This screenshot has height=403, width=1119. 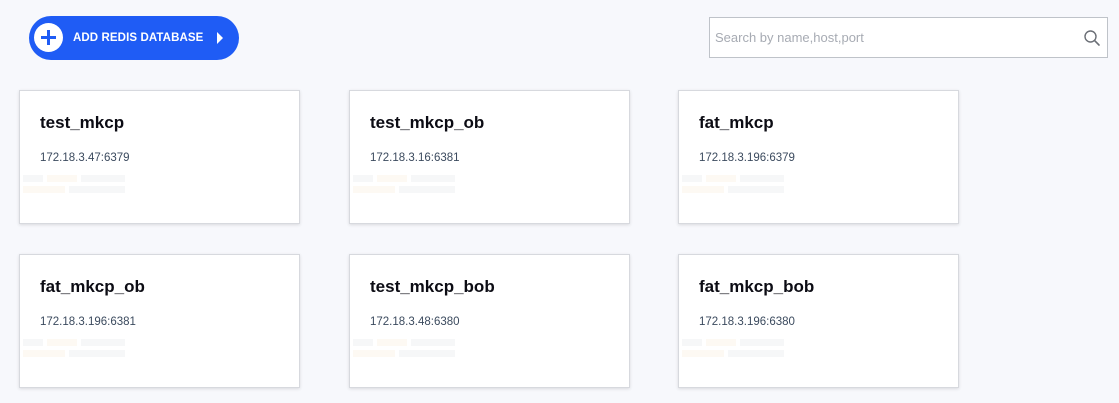 What do you see at coordinates (818, 157) in the screenshot?
I see `database-card: fat_mkcp 172.18.3.196:6379` at bounding box center [818, 157].